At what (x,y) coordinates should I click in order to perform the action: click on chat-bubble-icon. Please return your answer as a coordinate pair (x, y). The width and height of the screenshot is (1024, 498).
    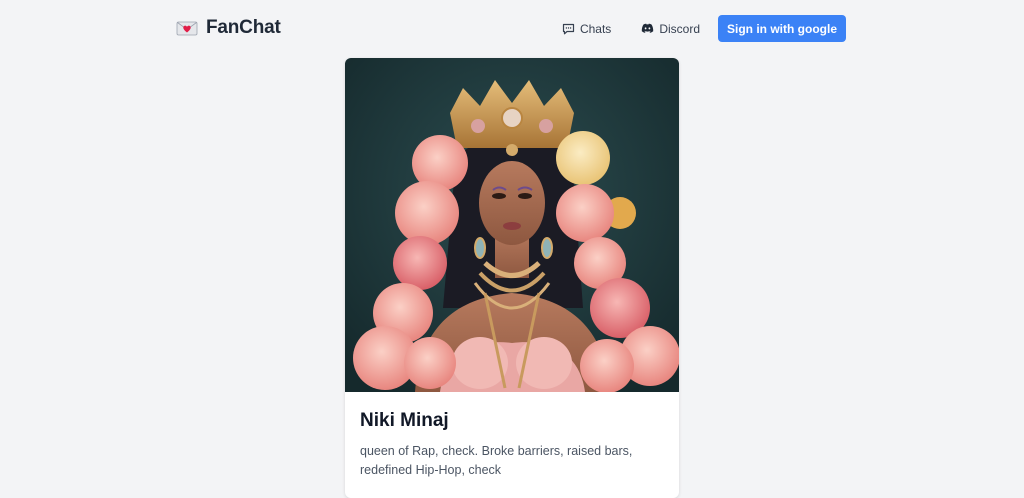
    Looking at the image, I should click on (568, 28).